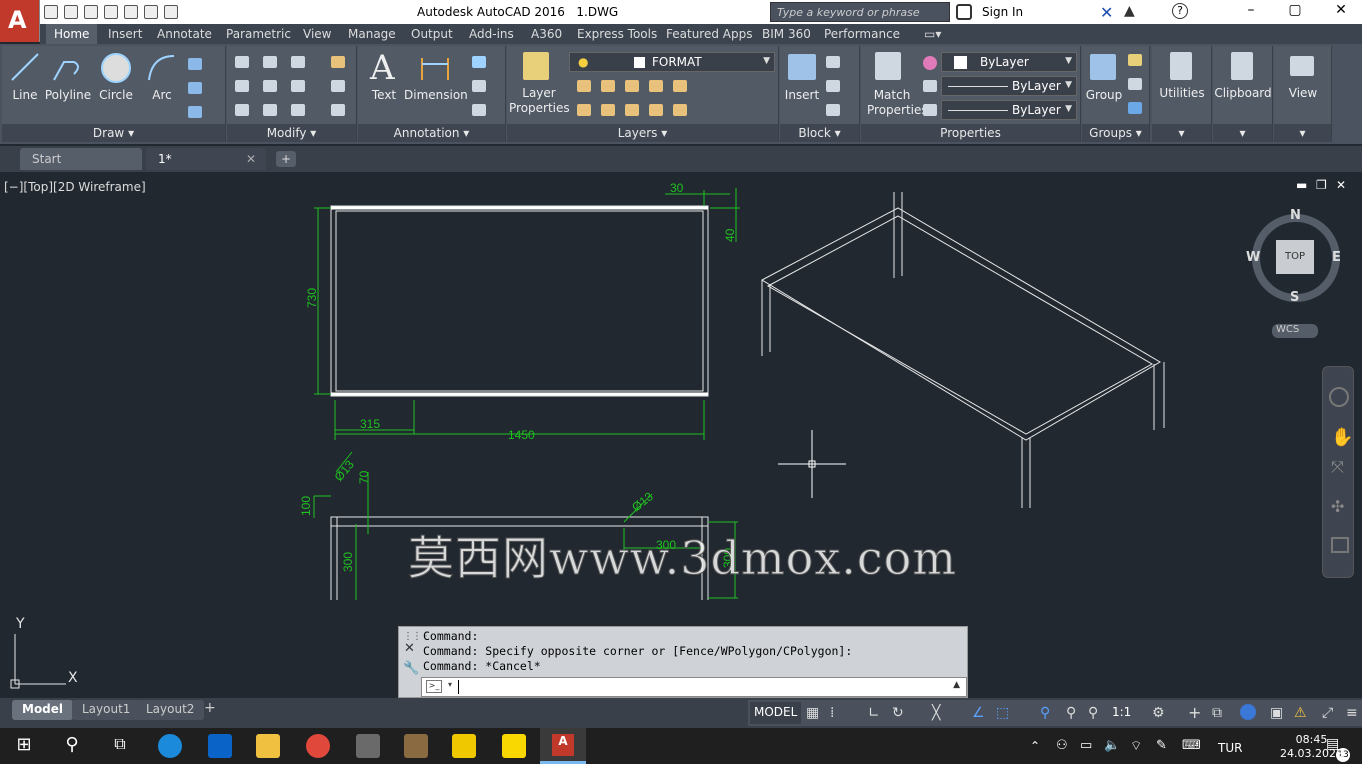  Describe the element at coordinates (210, 708) in the screenshot. I see `add-layout-button: +` at that location.